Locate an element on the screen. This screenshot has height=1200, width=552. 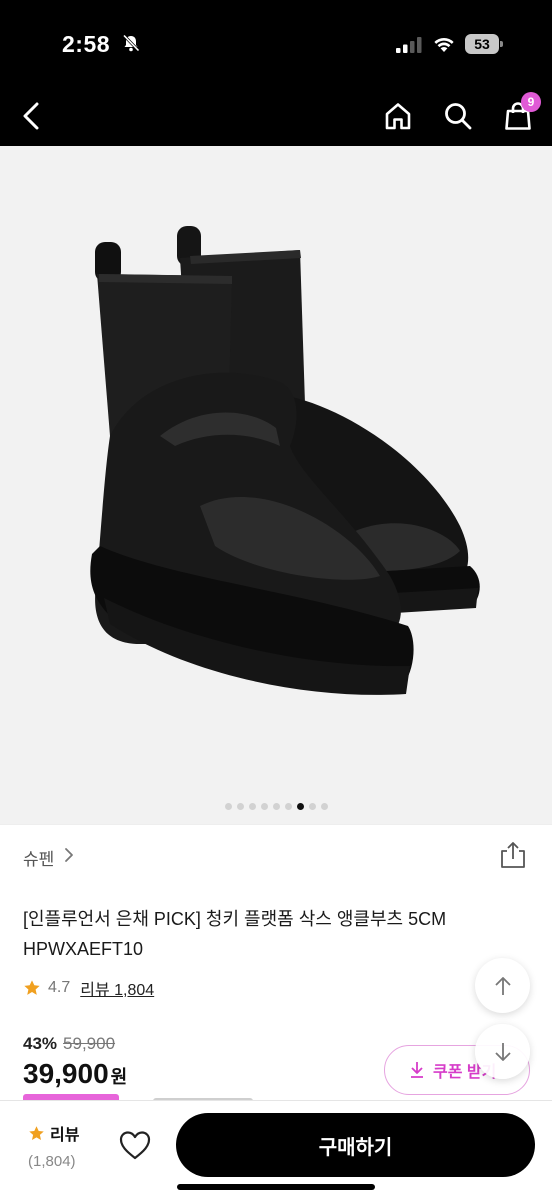
cart-count-badge: 9 is located at coordinates (531, 102).